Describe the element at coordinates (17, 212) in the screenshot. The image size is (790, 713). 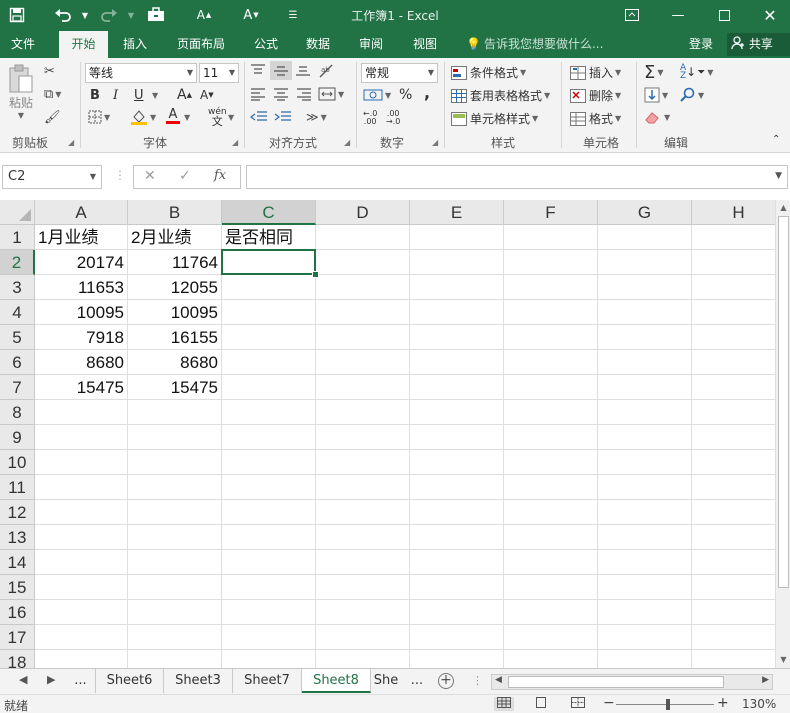
I see `select-all-button` at that location.